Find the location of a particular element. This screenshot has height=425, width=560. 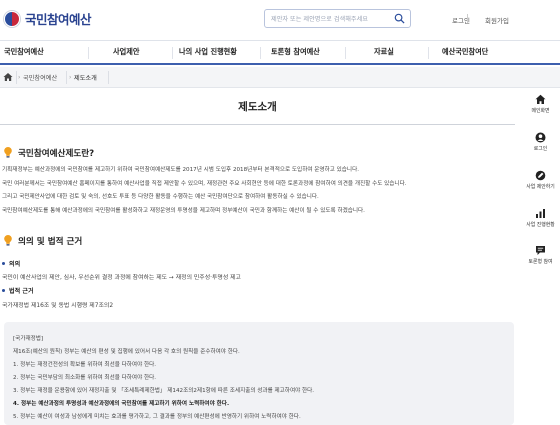

quick-menu-item-progress: 사업 진행현황 is located at coordinates (540, 218).